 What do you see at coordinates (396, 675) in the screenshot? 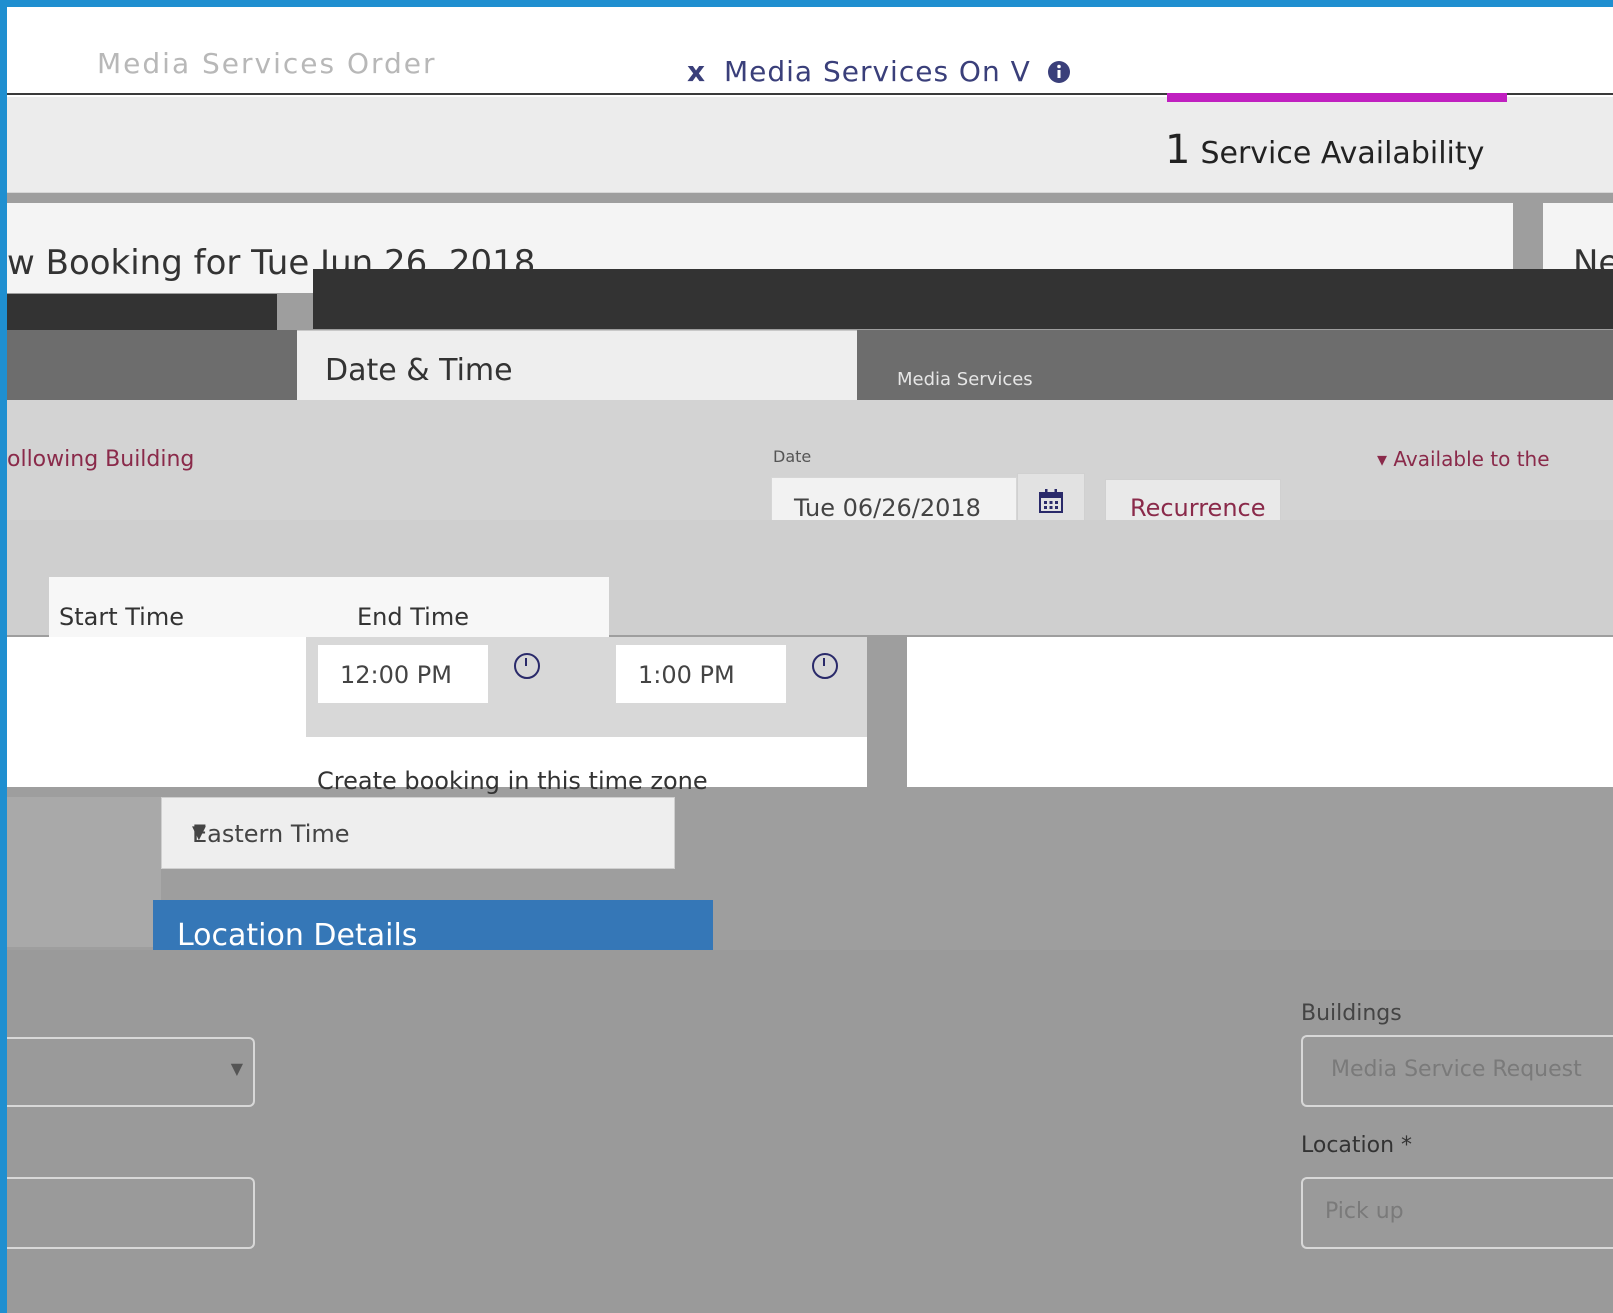
I see `start-time-value: 12:00 PM` at bounding box center [396, 675].